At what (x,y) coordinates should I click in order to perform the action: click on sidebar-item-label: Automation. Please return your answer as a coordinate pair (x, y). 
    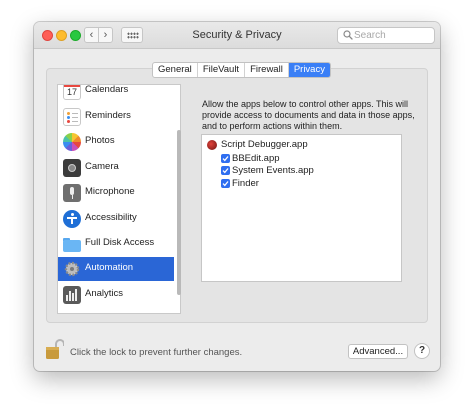
    Looking at the image, I should click on (109, 267).